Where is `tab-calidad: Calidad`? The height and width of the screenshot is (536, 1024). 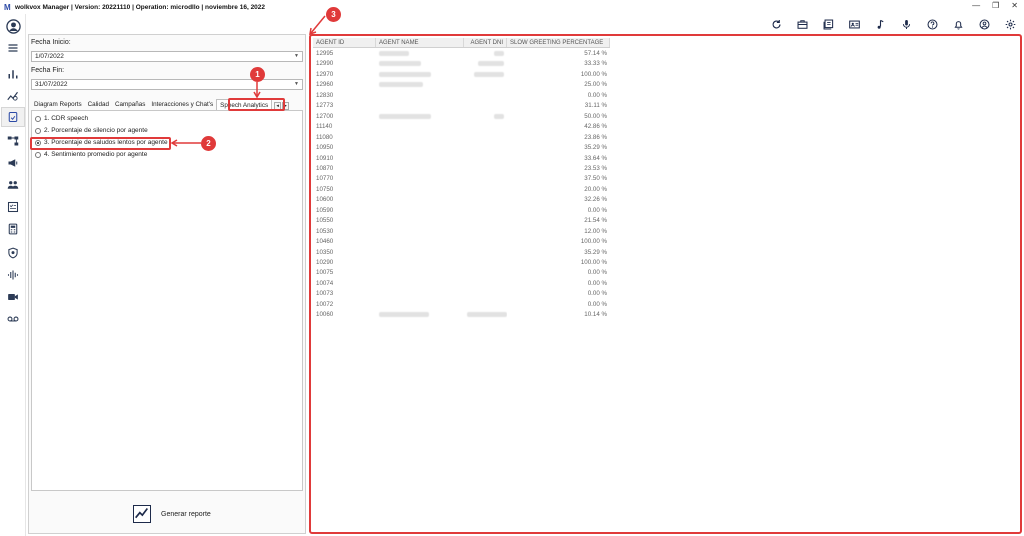
tab-calidad: Calidad is located at coordinates (98, 104).